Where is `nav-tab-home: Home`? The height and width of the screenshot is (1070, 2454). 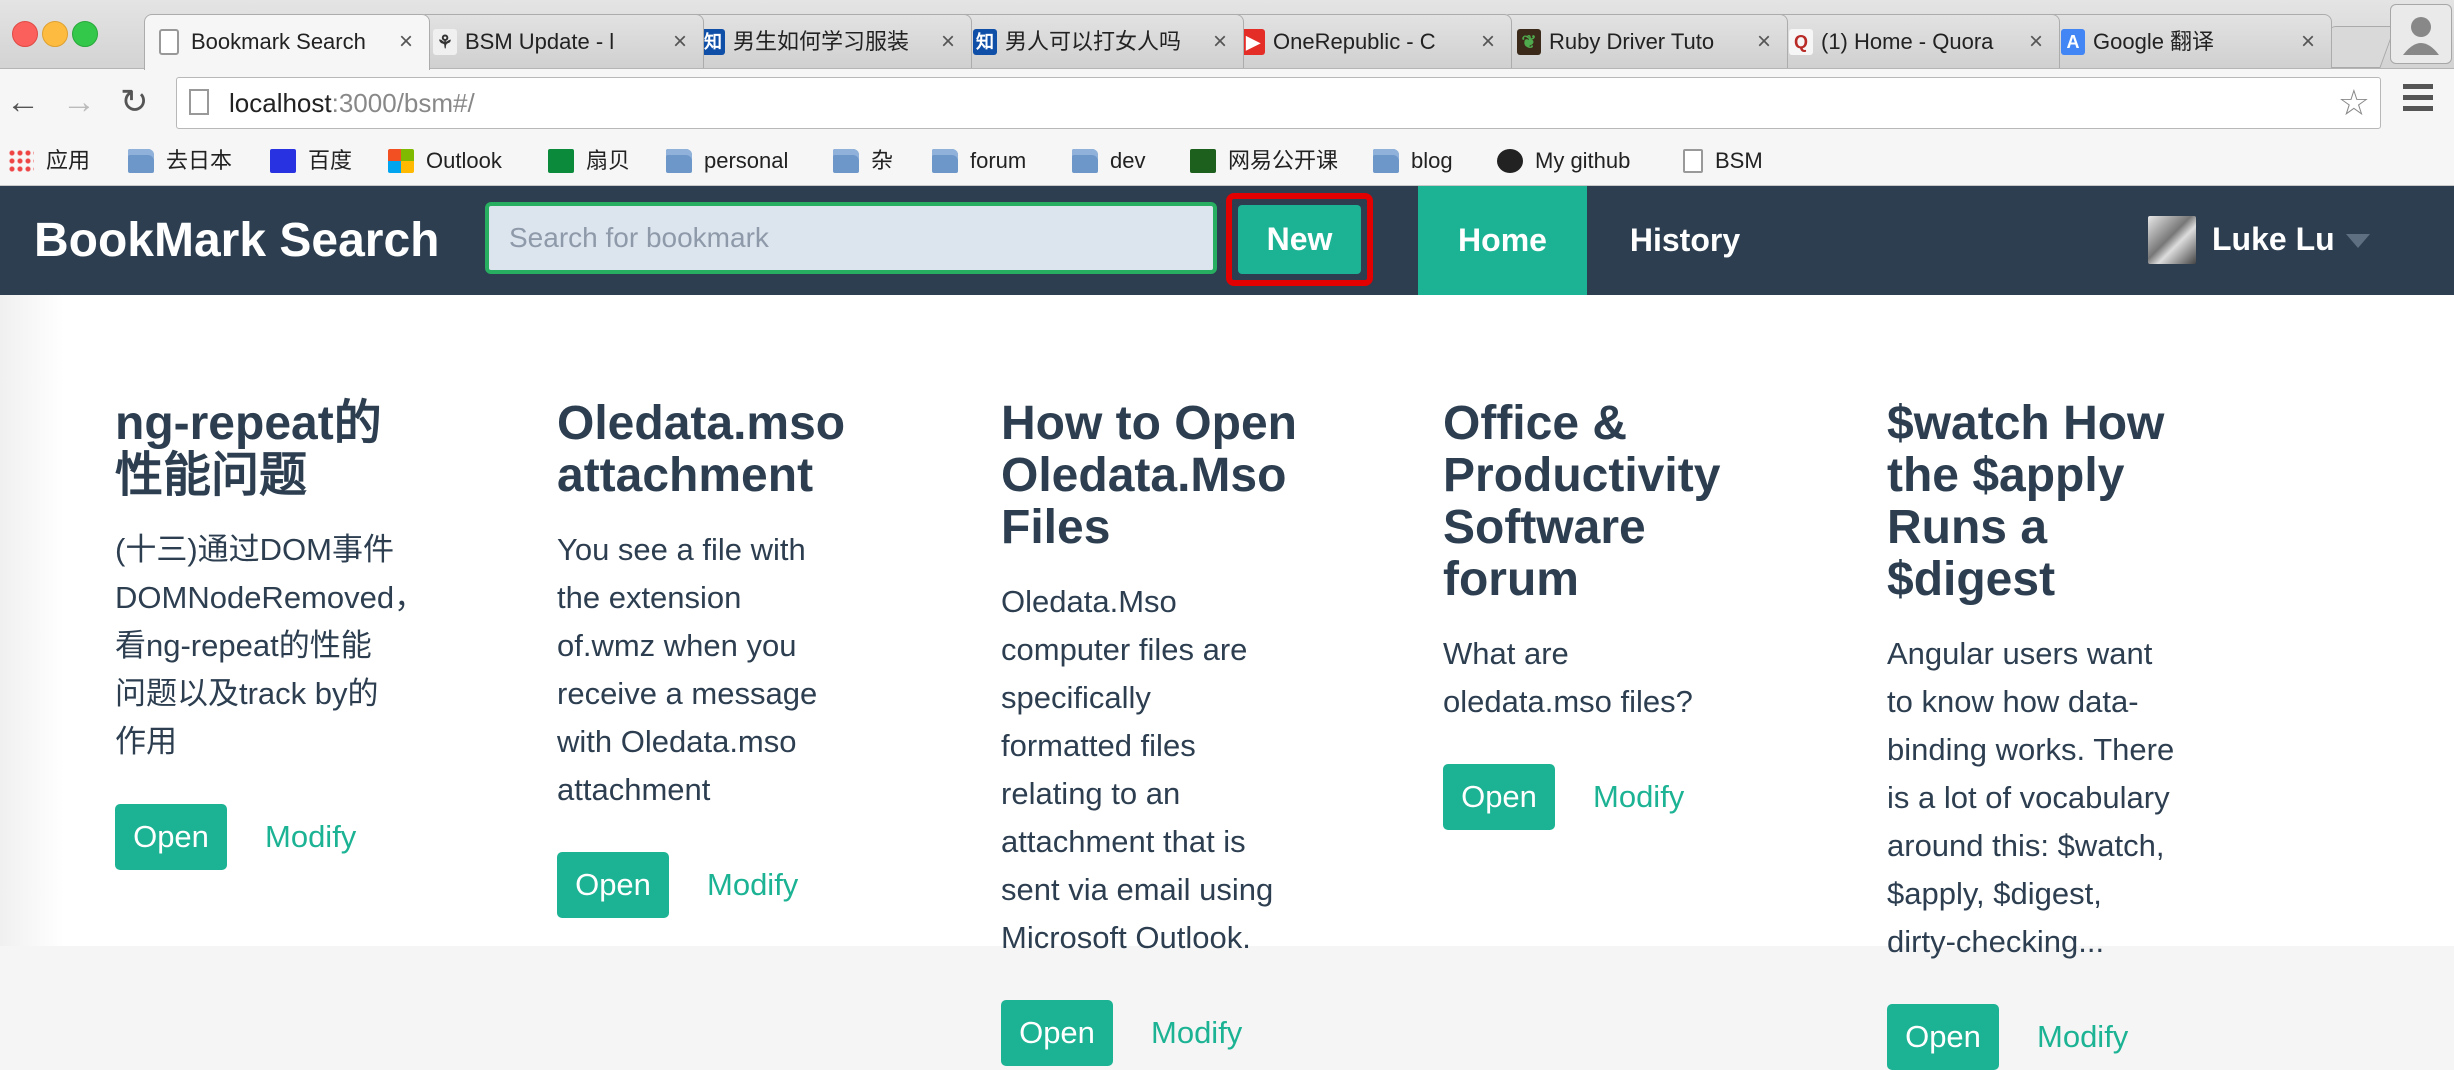 nav-tab-home: Home is located at coordinates (1502, 240).